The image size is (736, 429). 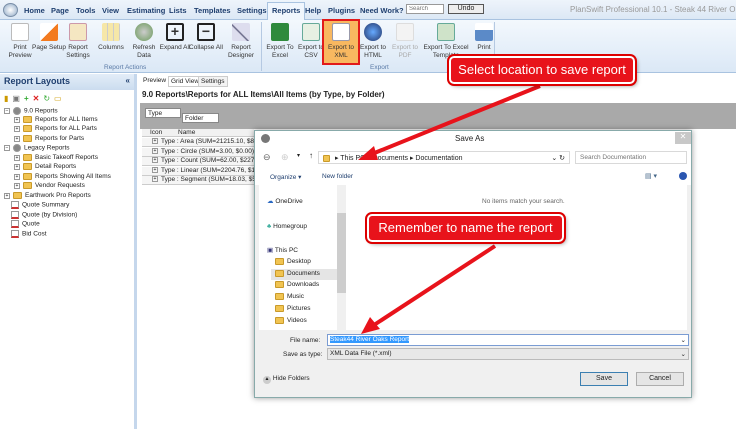 What do you see at coordinates (542, 70) in the screenshot?
I see `callout-select-location: Select location to save report` at bounding box center [542, 70].